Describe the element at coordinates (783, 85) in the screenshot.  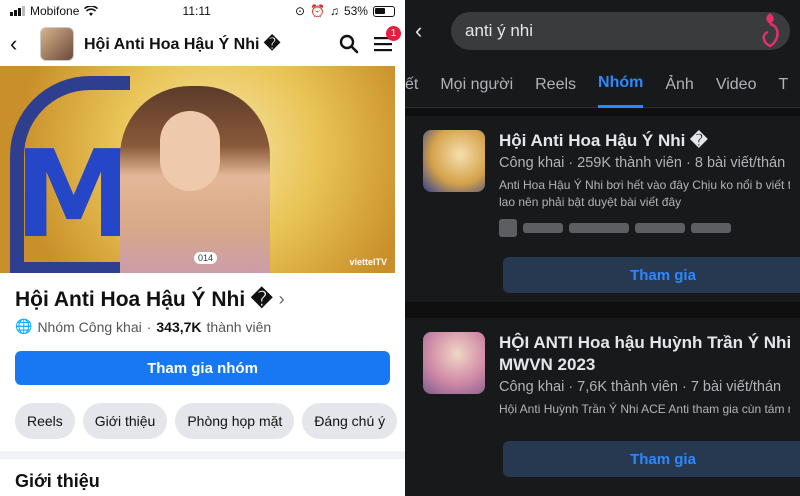
I see `tab-more: T` at that location.